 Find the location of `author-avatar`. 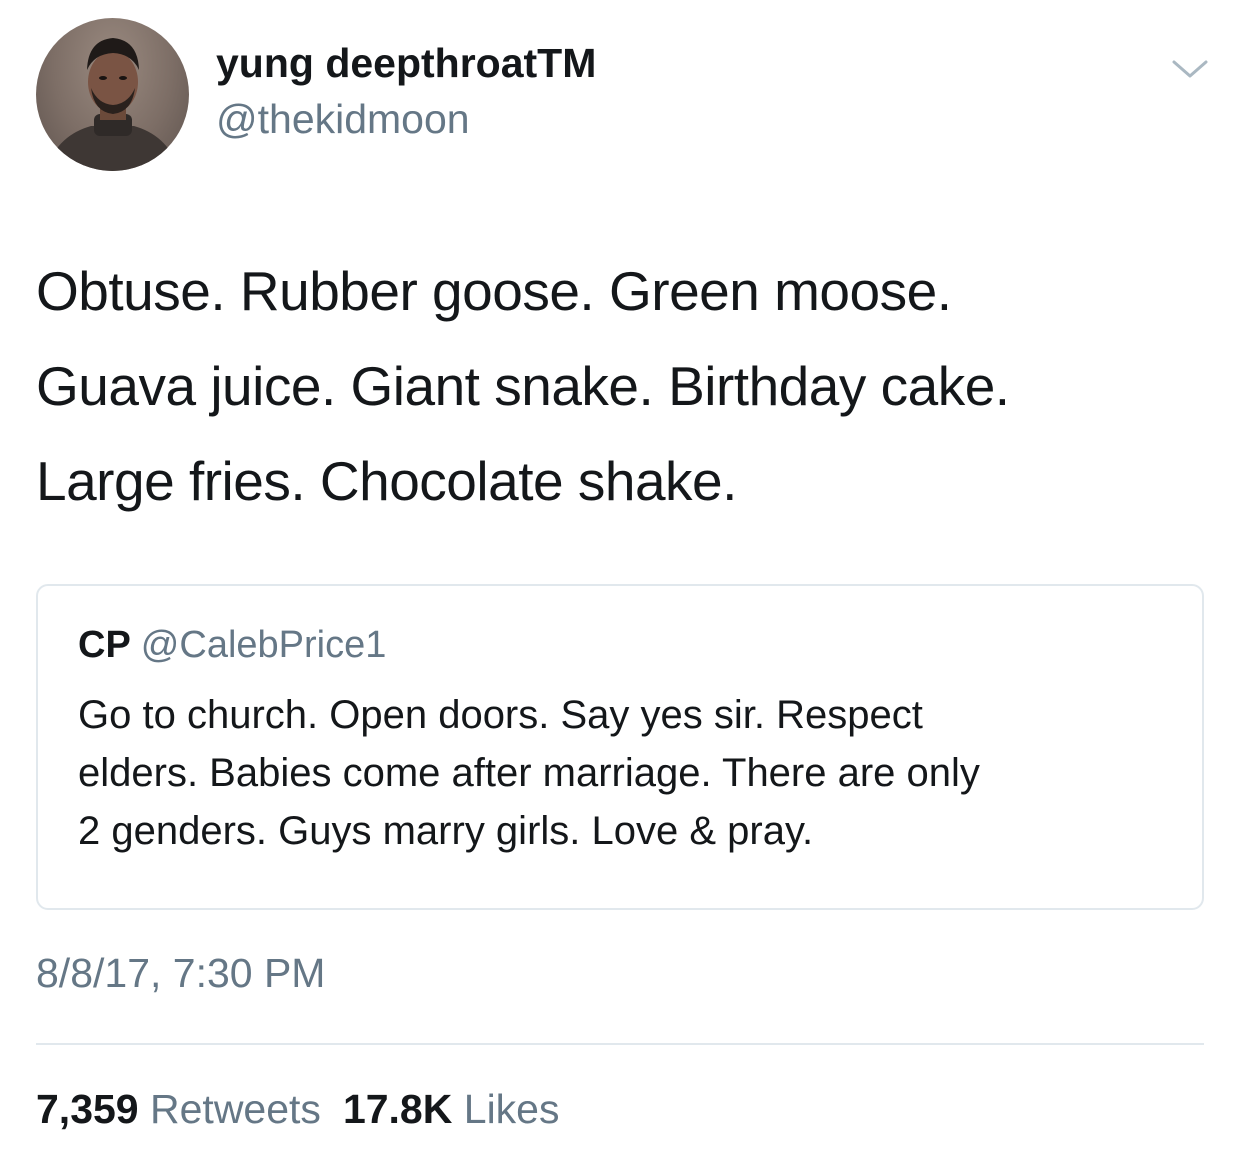

author-avatar is located at coordinates (112, 94).